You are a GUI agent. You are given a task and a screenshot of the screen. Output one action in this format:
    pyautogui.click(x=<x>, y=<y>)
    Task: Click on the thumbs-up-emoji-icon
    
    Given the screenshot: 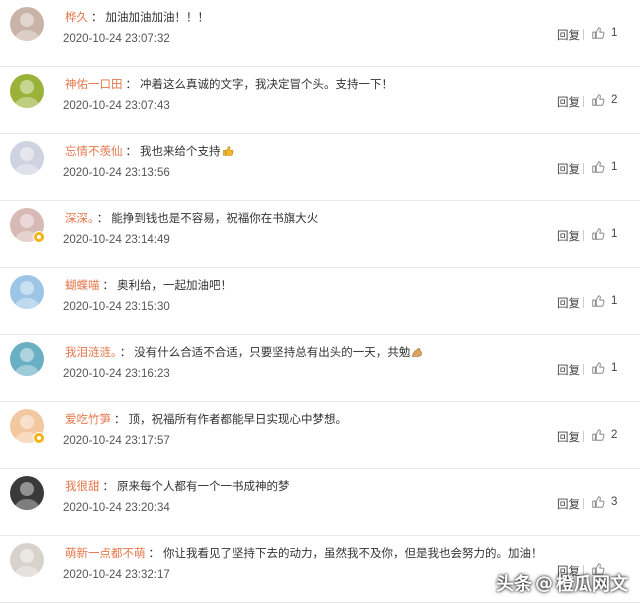 What is the action you would take?
    pyautogui.click(x=227, y=151)
    